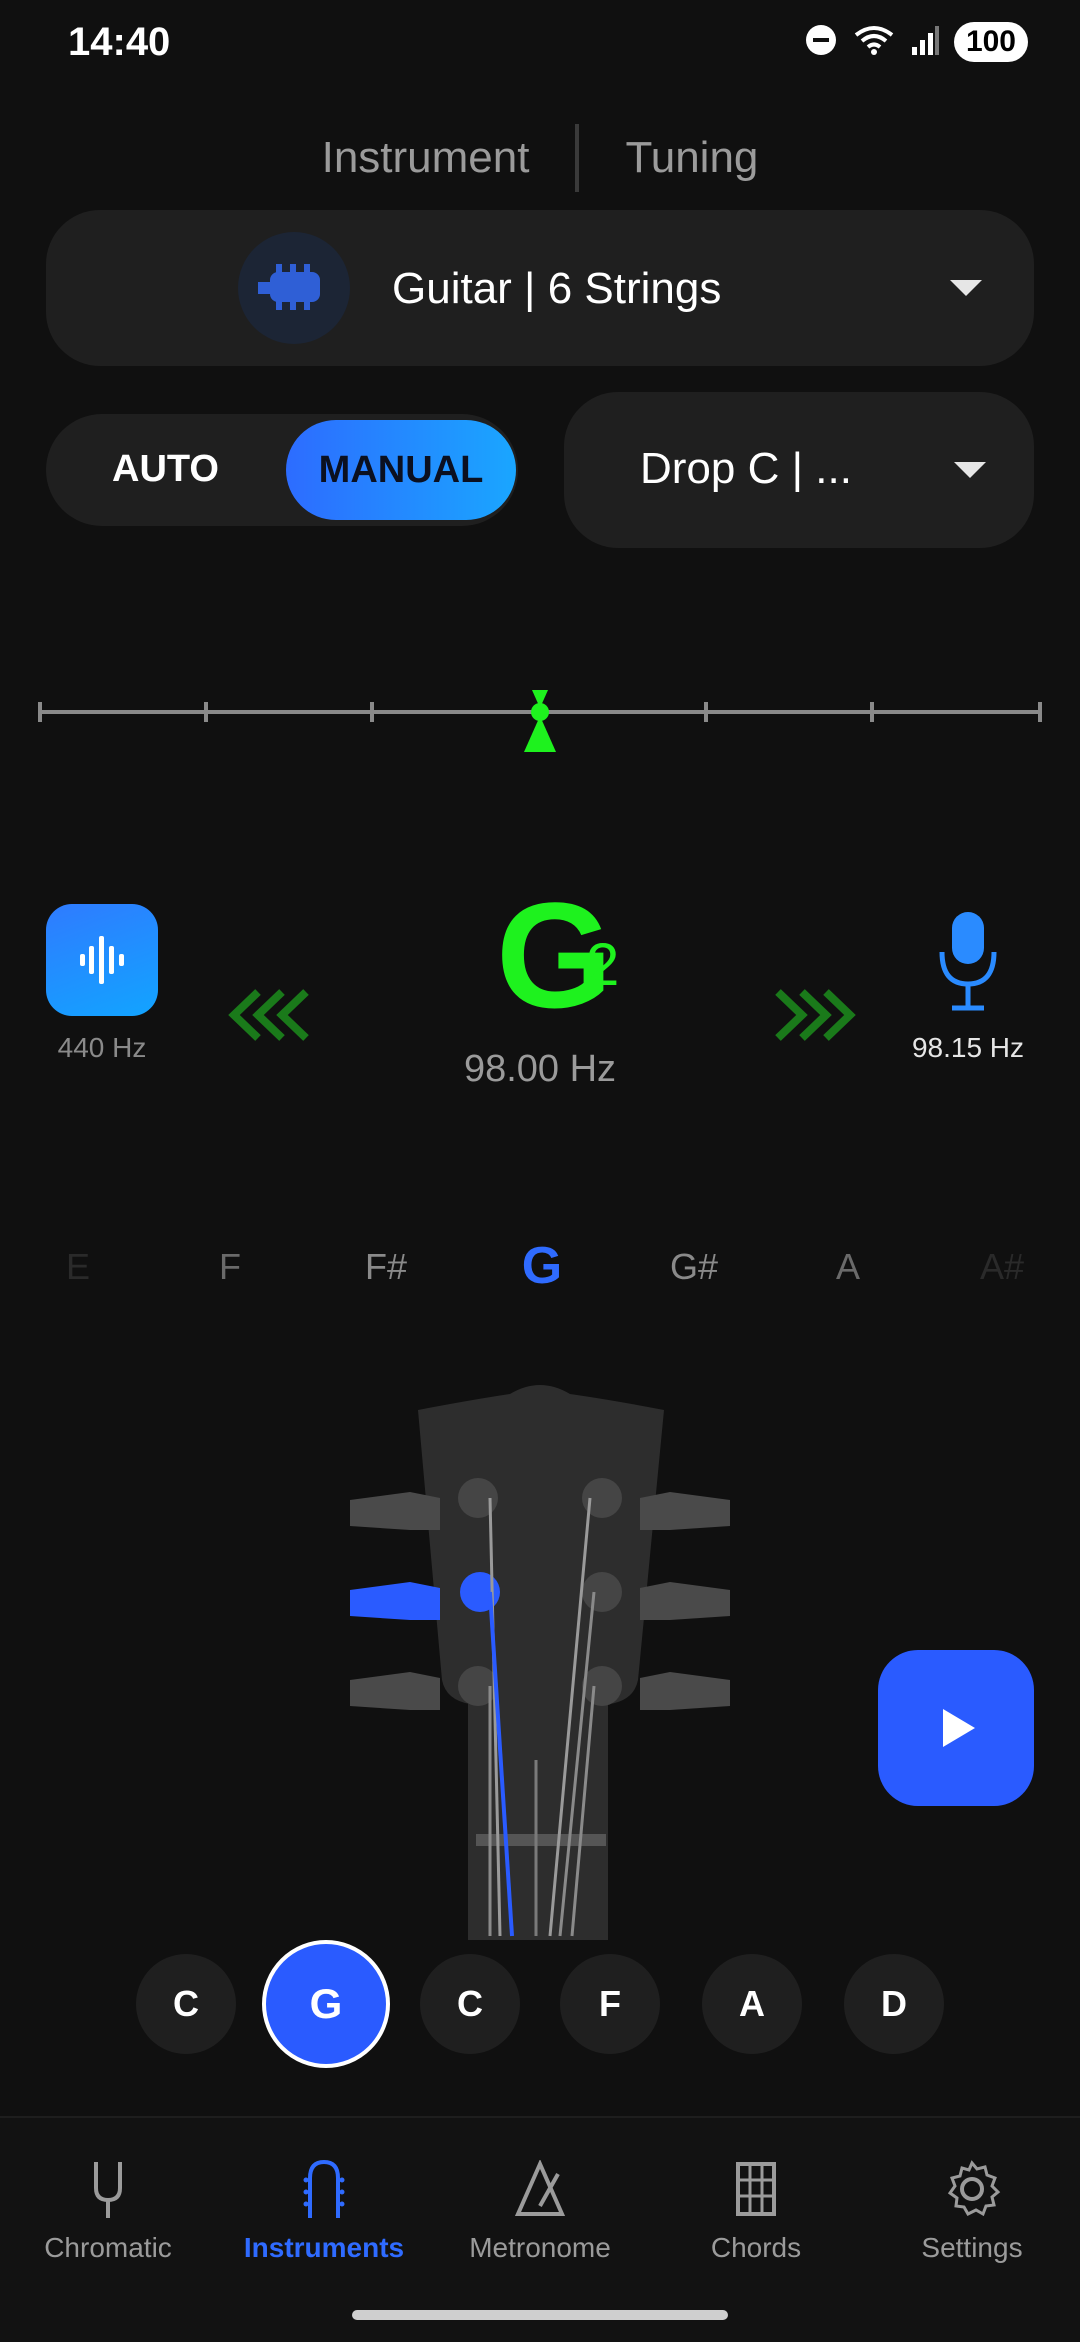 This screenshot has height=2342, width=1080. Describe the element at coordinates (925, 42) in the screenshot. I see `signal-icon` at that location.